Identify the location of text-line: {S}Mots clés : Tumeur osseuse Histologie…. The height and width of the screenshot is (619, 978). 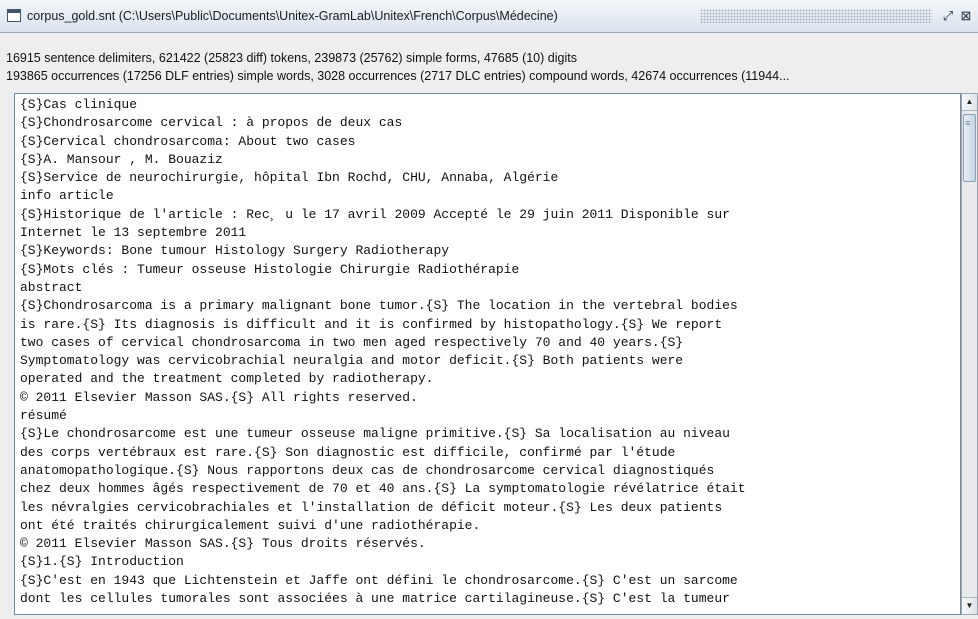
(270, 269).